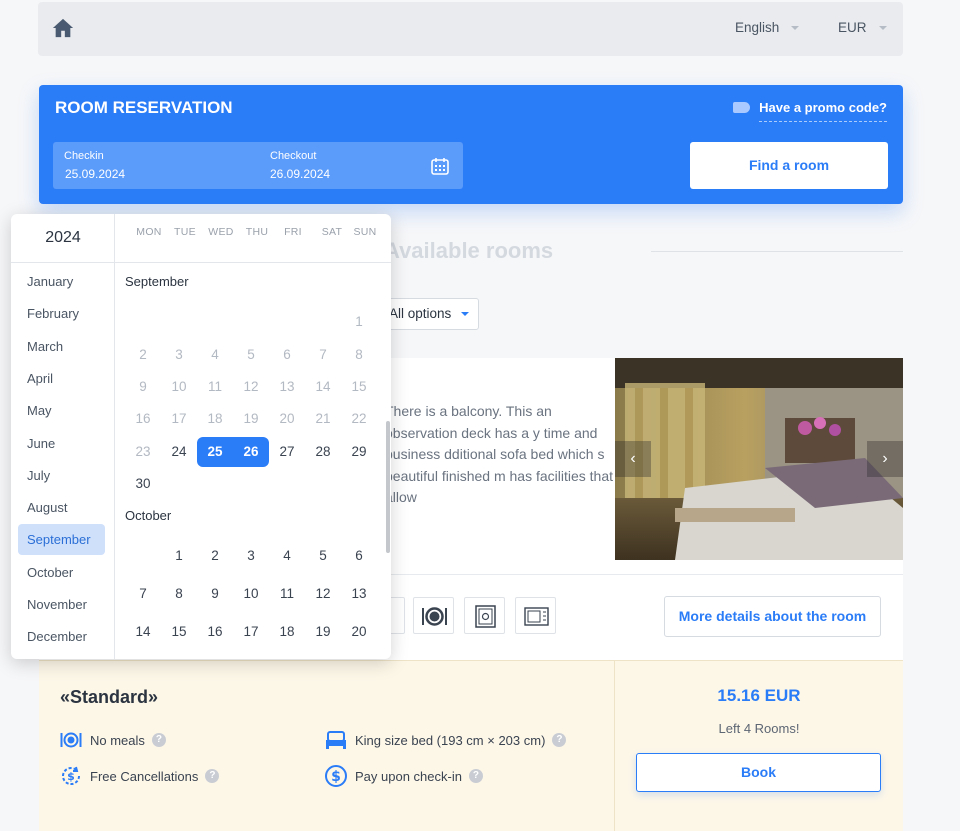  Describe the element at coordinates (758, 772) in the screenshot. I see `book-button: Book` at that location.